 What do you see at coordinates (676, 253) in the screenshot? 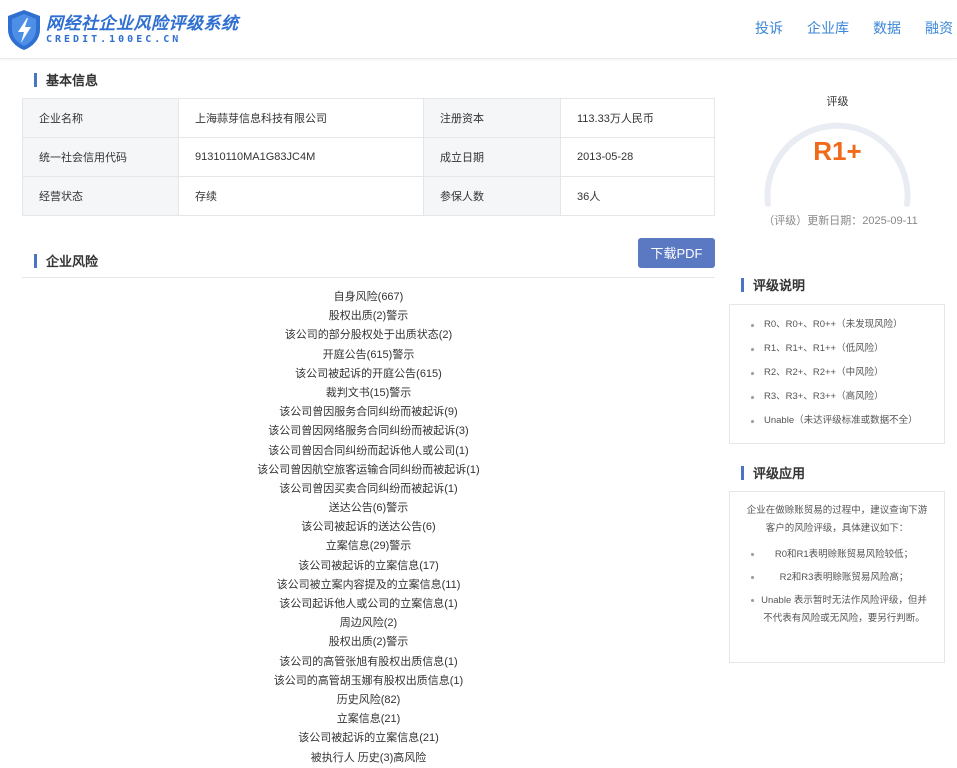
I see `download-pdf-button: 下载PDF` at bounding box center [676, 253].